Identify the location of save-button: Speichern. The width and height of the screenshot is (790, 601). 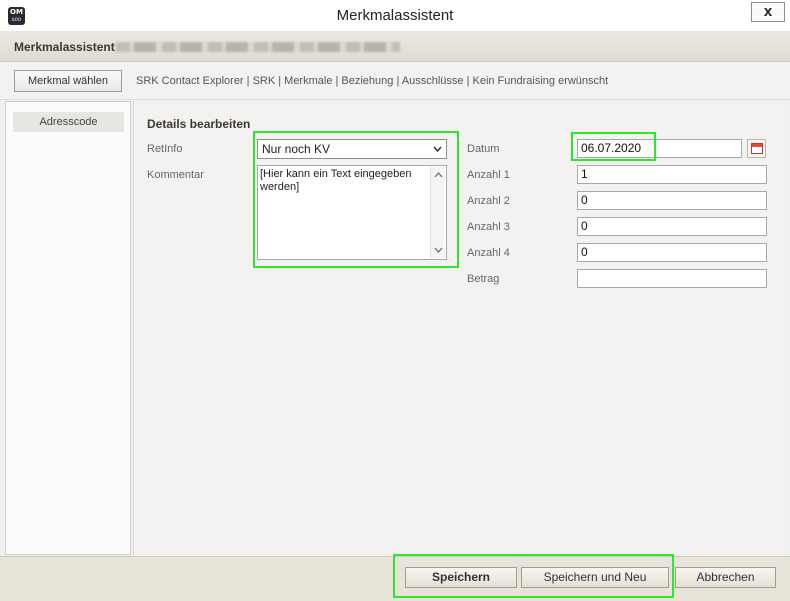
(461, 577).